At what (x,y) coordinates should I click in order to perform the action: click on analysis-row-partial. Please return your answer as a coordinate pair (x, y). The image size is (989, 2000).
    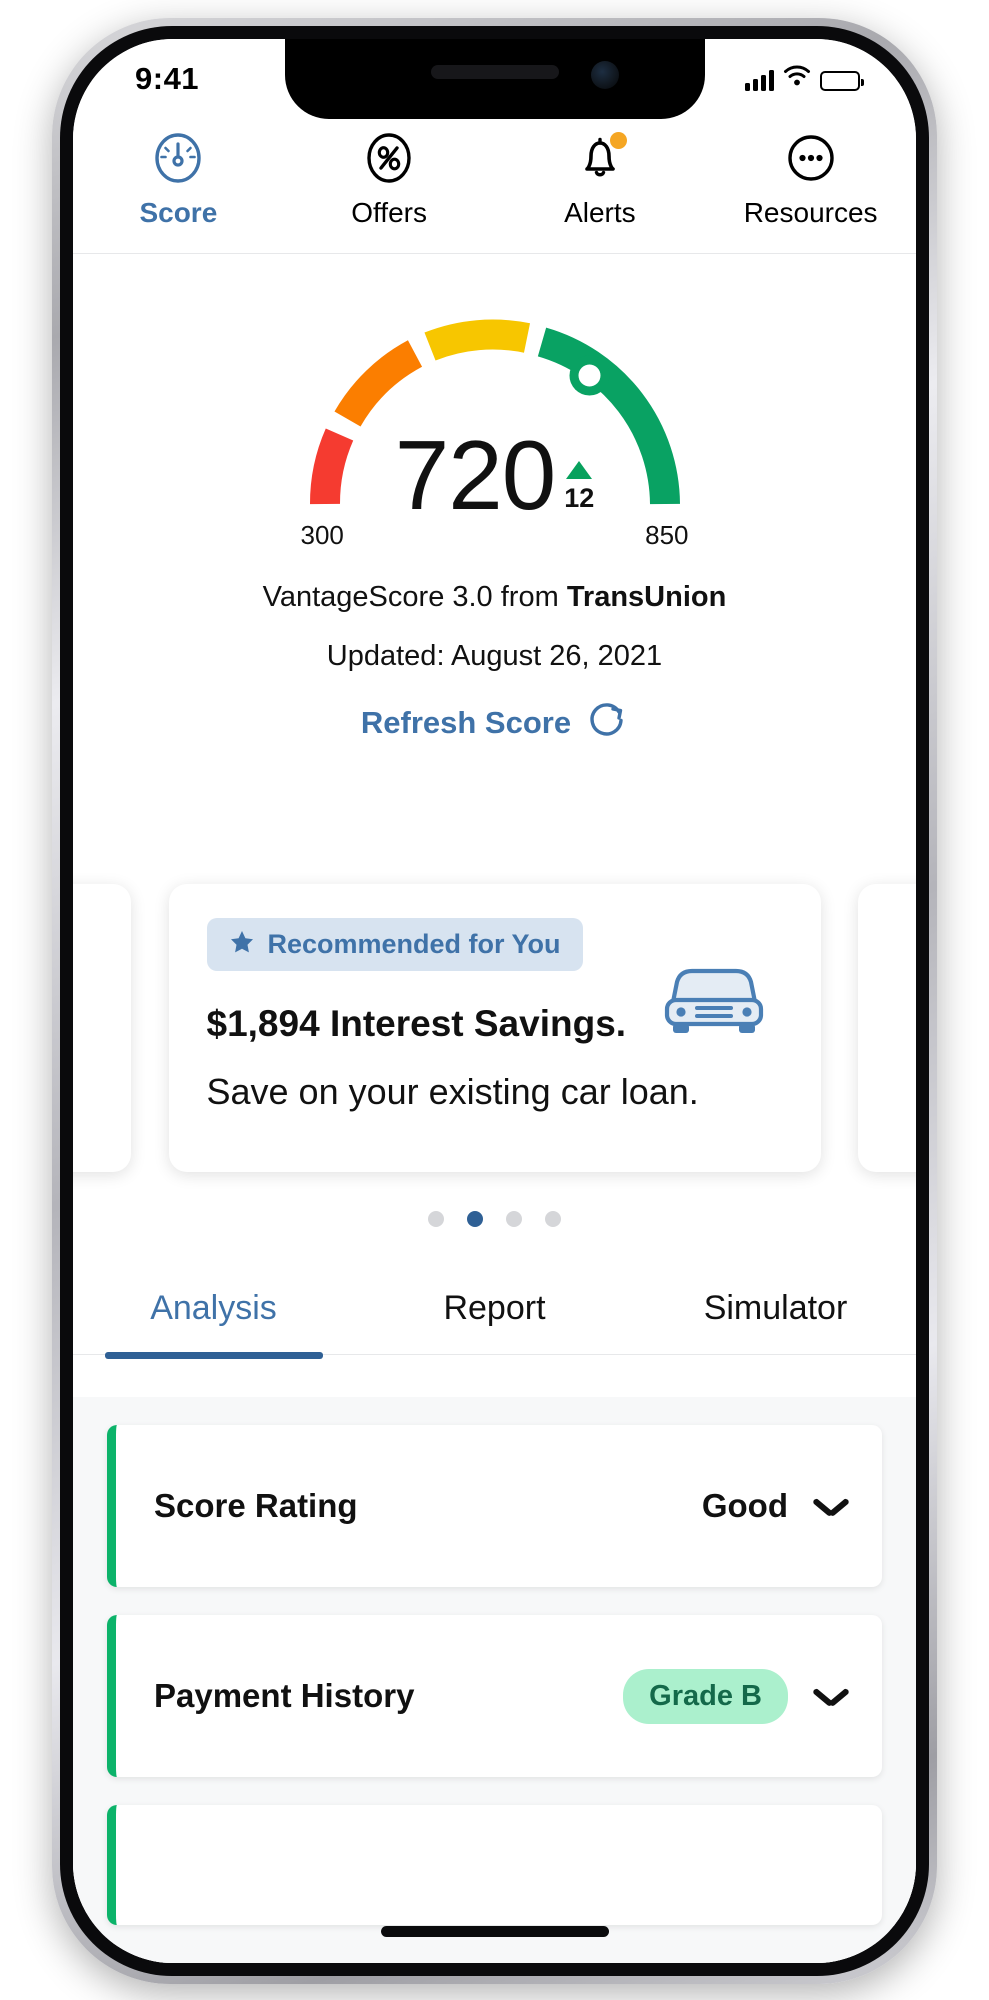
    Looking at the image, I should click on (494, 1865).